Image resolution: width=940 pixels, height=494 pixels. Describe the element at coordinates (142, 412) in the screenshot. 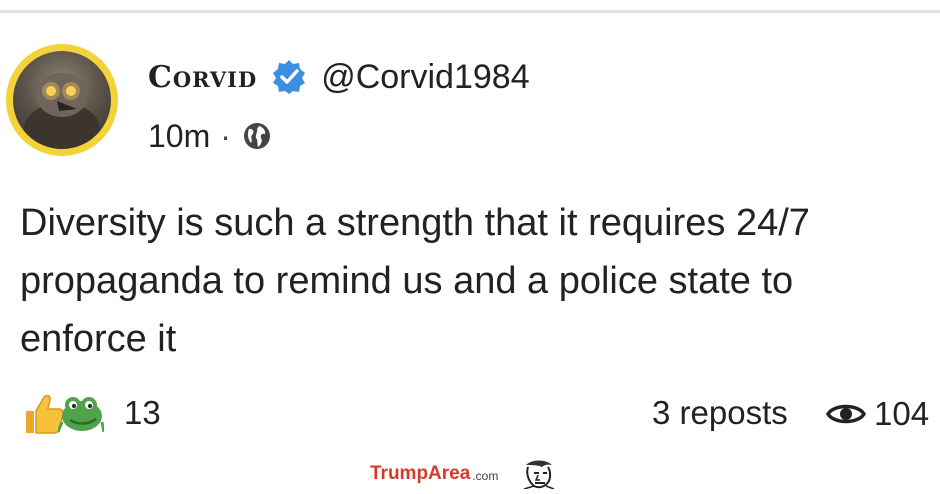

I see `reaction-count: 13` at that location.